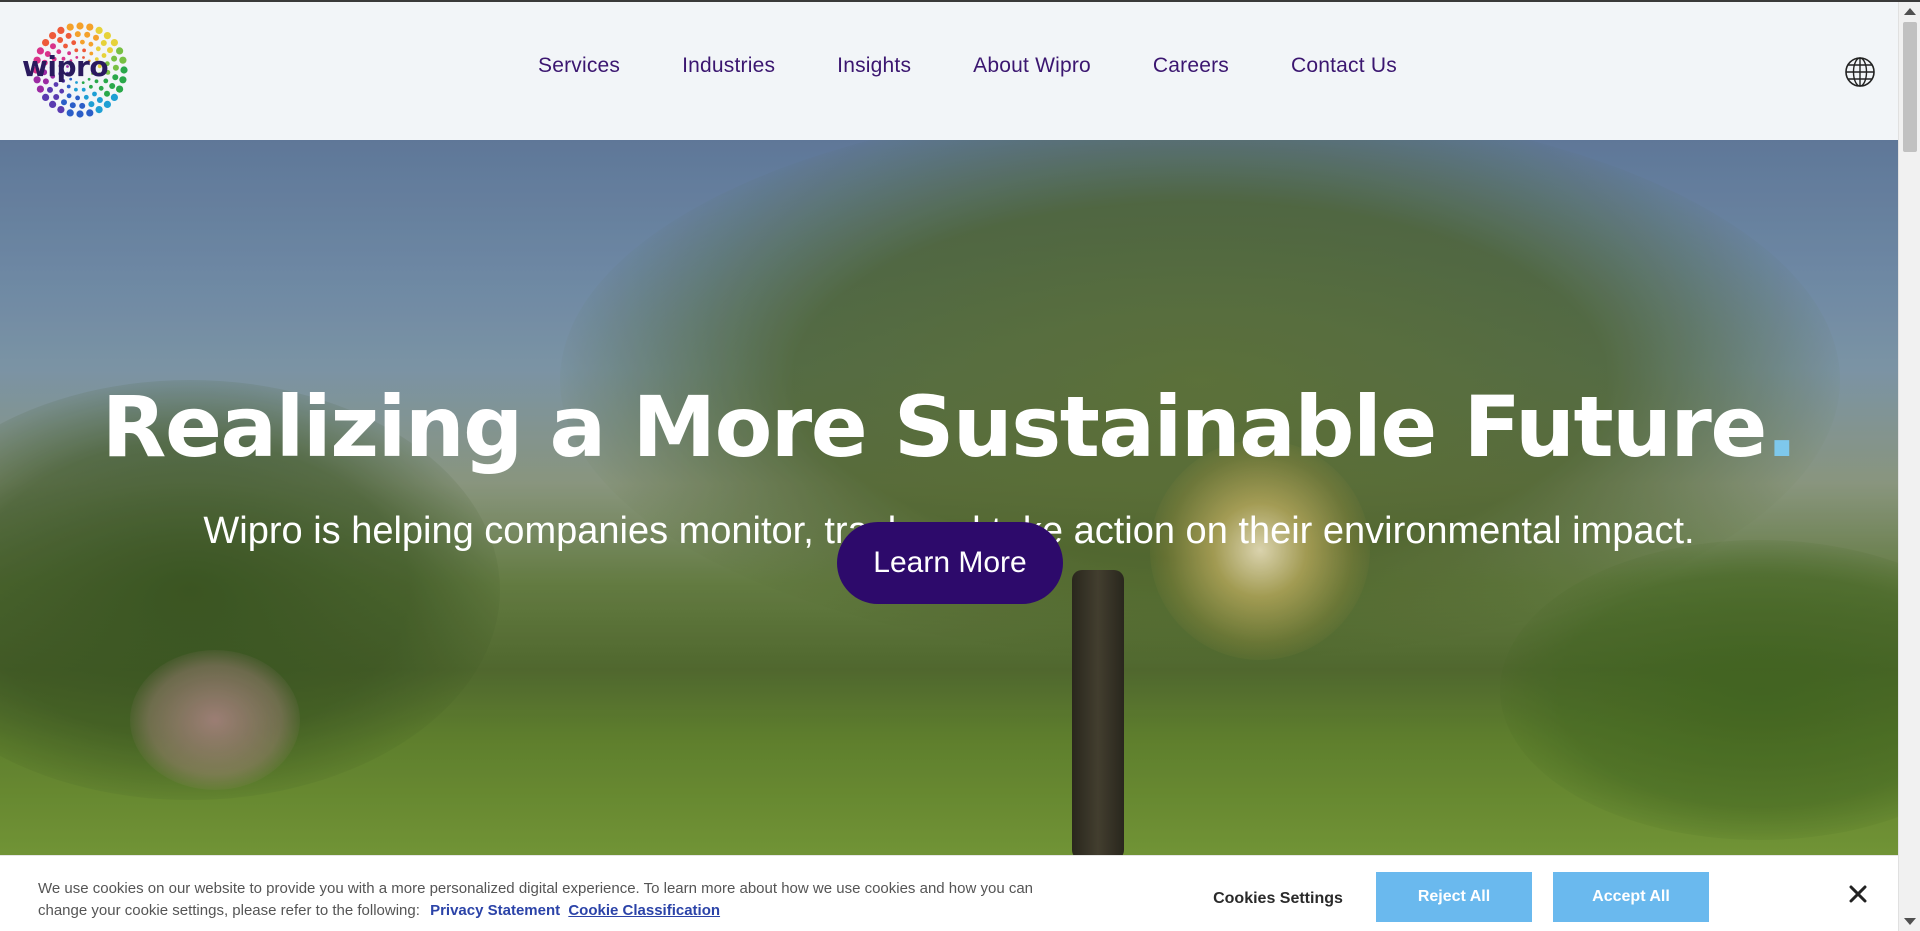 This screenshot has height=931, width=1920. Describe the element at coordinates (644, 910) in the screenshot. I see `cookie-classification-link: Cookie Classification` at that location.